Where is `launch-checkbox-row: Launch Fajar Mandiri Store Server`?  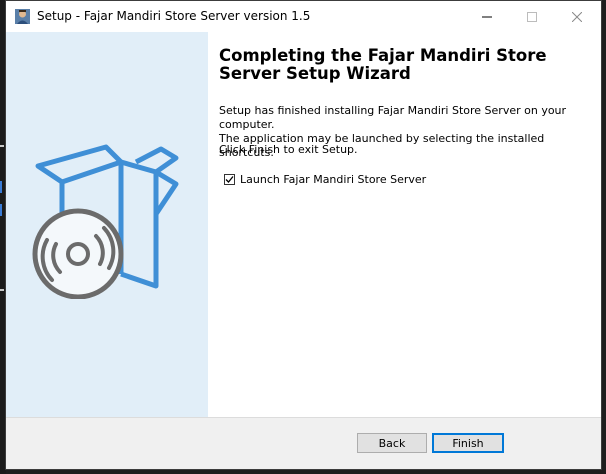 launch-checkbox-row: Launch Fajar Mandiri Store Server is located at coordinates (325, 179).